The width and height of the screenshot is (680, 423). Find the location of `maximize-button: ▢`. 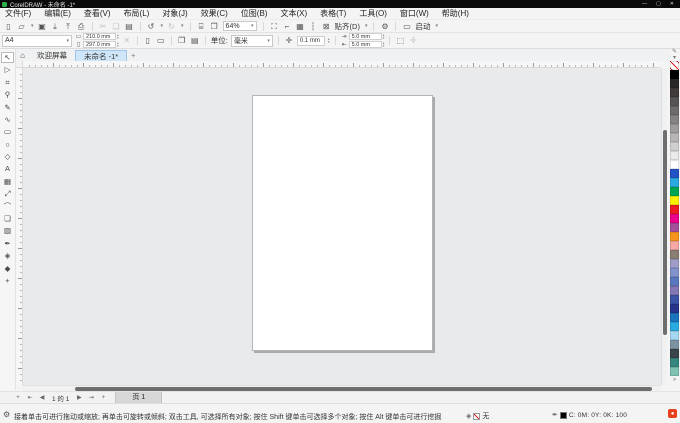

maximize-button: ▢ is located at coordinates (658, 4).